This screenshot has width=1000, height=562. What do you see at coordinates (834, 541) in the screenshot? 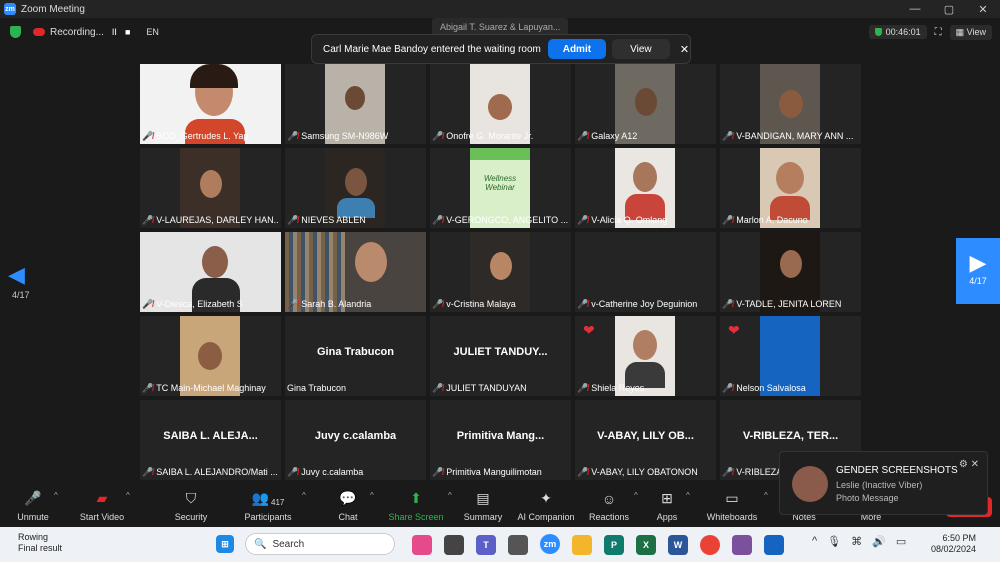
I see `microphone-icon: 🎙` at bounding box center [834, 541].